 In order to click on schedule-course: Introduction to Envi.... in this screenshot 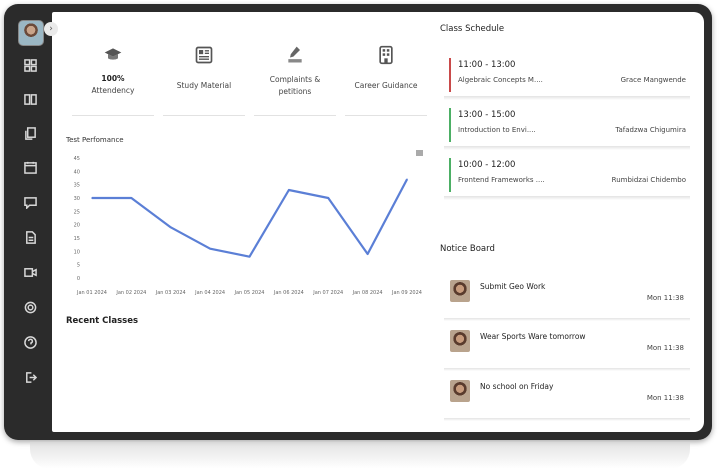, I will do `click(497, 130)`.